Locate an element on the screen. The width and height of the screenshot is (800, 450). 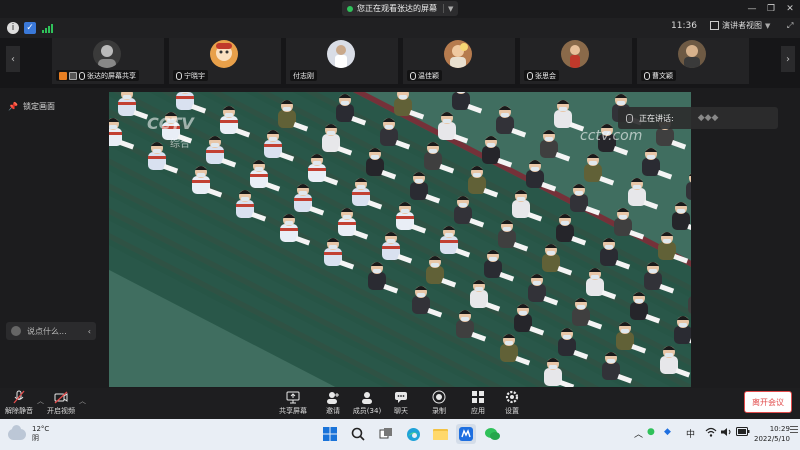
participant-name: 付志刚 is located at coordinates (303, 75).